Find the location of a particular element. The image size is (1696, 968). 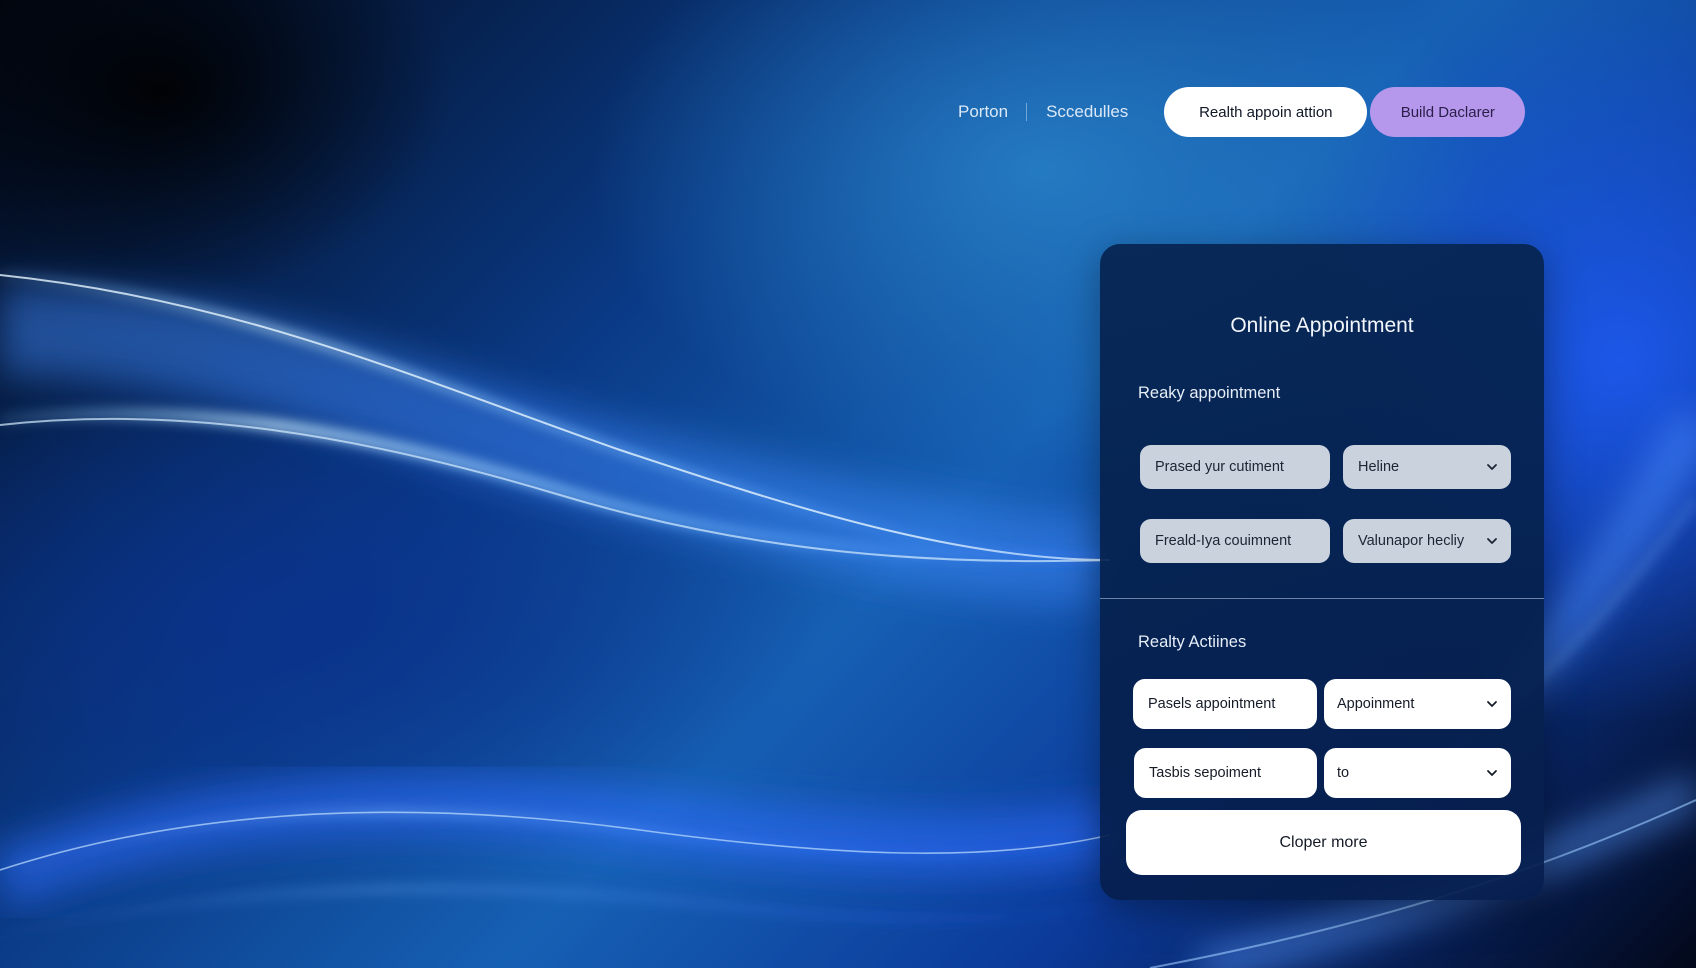

appointment-select-1: Heline is located at coordinates (1427, 467).